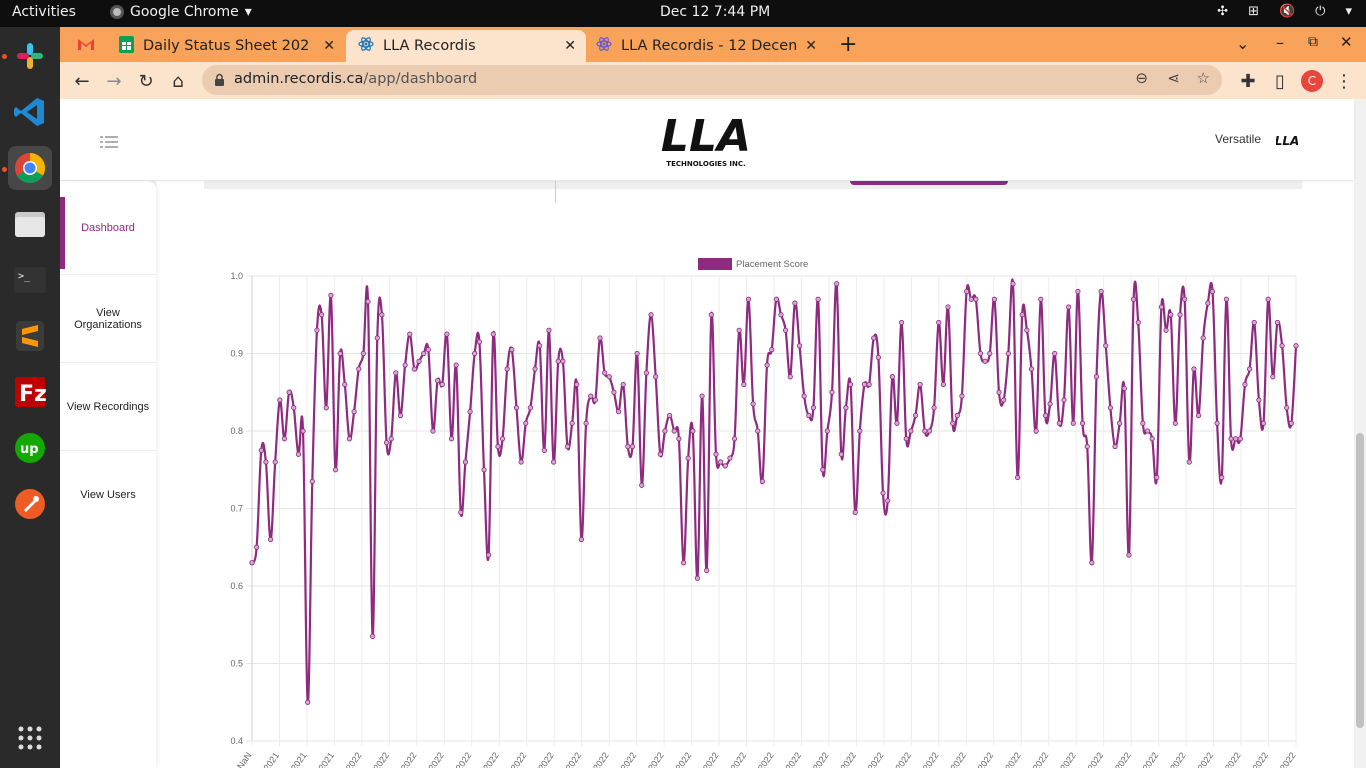 The height and width of the screenshot is (768, 1366). What do you see at coordinates (236, 354) in the screenshot?
I see `y-tick-label: 0.9` at bounding box center [236, 354].